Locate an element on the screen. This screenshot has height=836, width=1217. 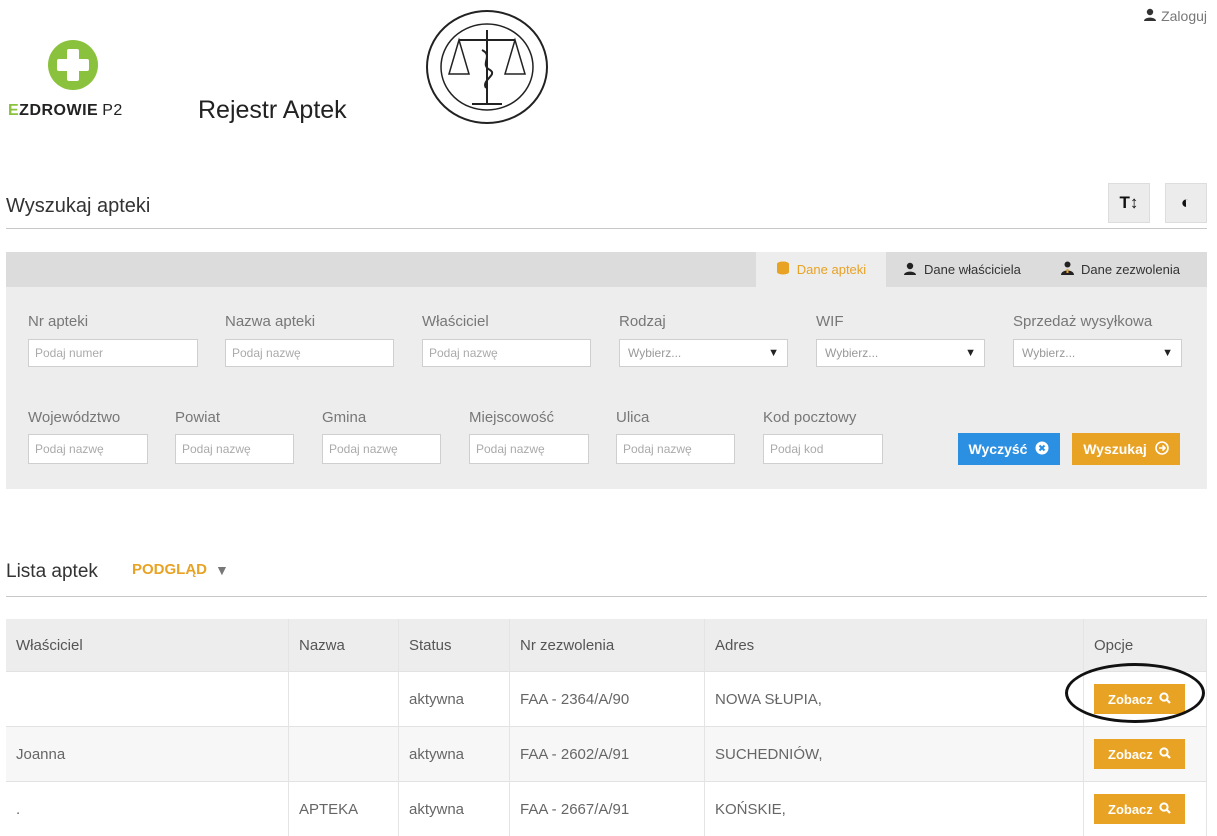
permit-cell: FAA - 2364/A/90 is located at coordinates (607, 699).